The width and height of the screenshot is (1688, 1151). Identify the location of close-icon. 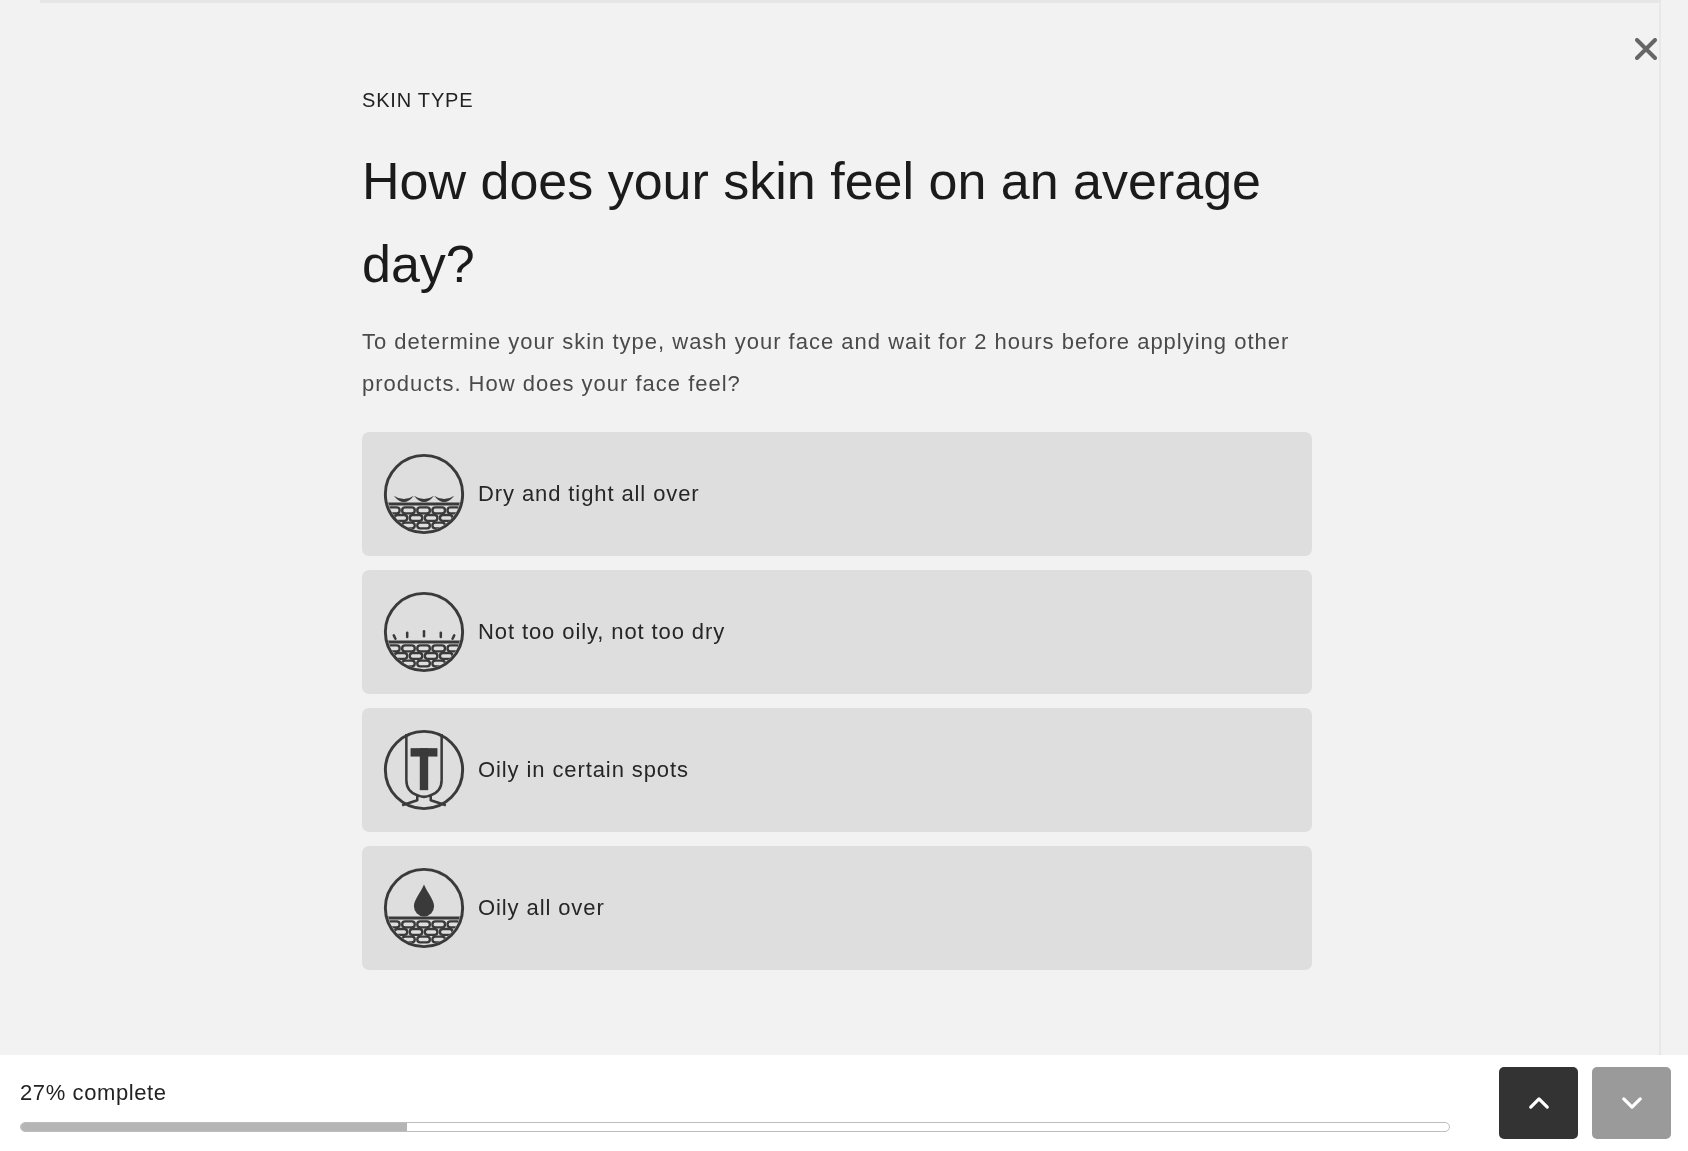
(1646, 49).